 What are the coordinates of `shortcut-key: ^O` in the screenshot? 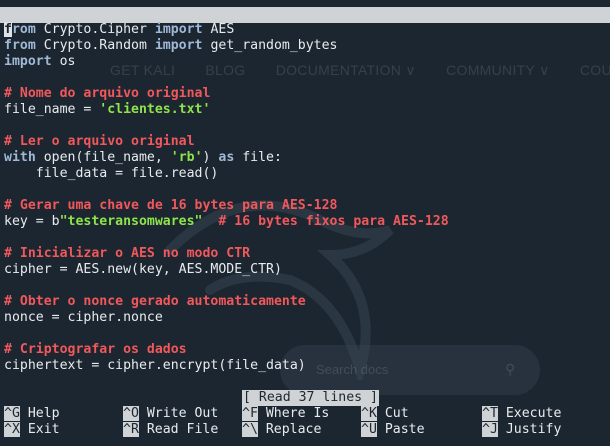 It's located at (131, 413).